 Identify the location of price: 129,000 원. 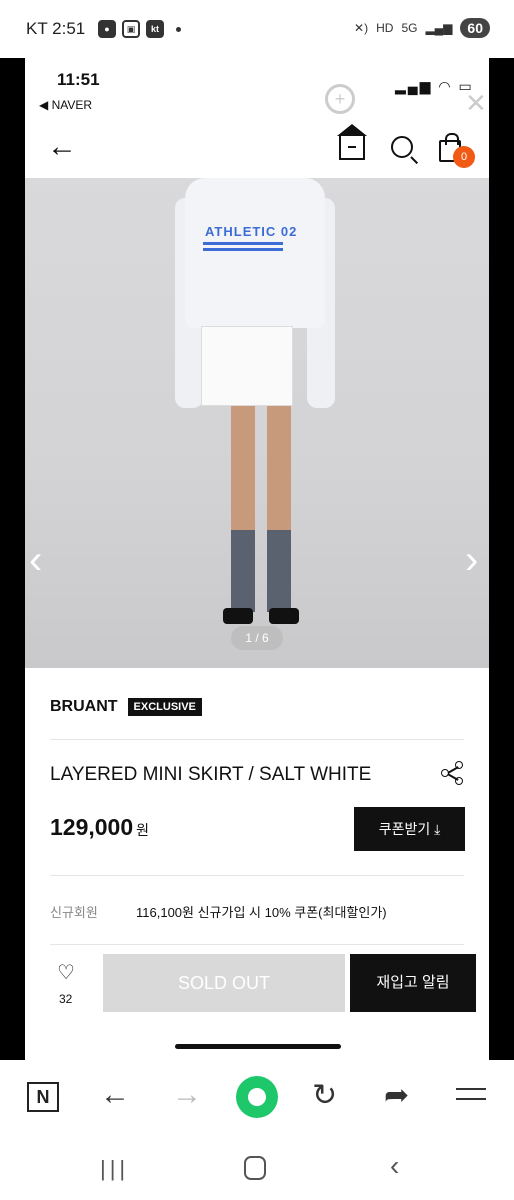
(99, 827).